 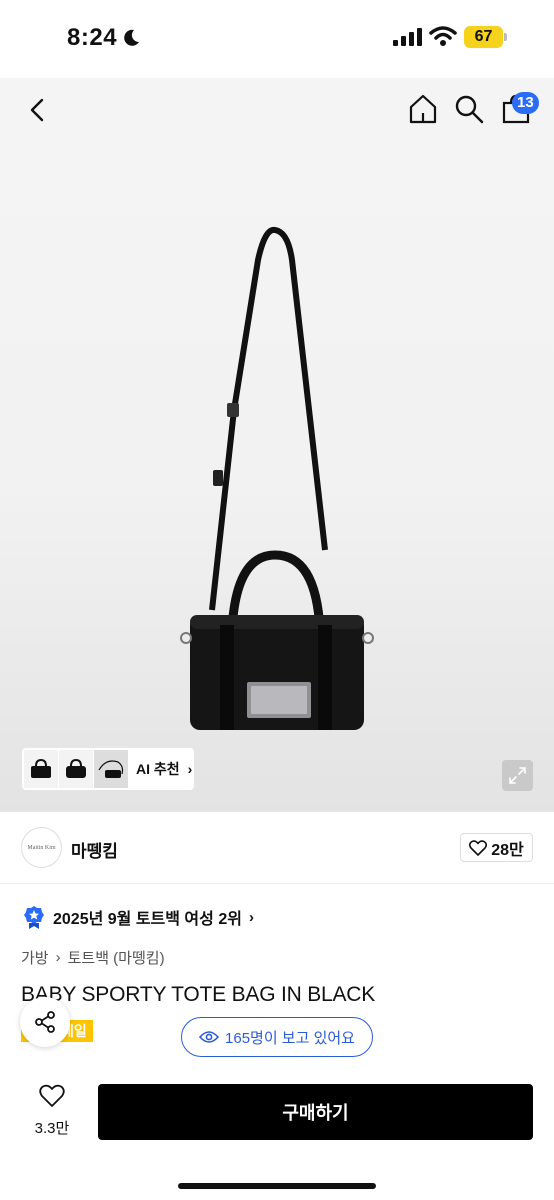 What do you see at coordinates (131, 37) in the screenshot?
I see `moon-icon` at bounding box center [131, 37].